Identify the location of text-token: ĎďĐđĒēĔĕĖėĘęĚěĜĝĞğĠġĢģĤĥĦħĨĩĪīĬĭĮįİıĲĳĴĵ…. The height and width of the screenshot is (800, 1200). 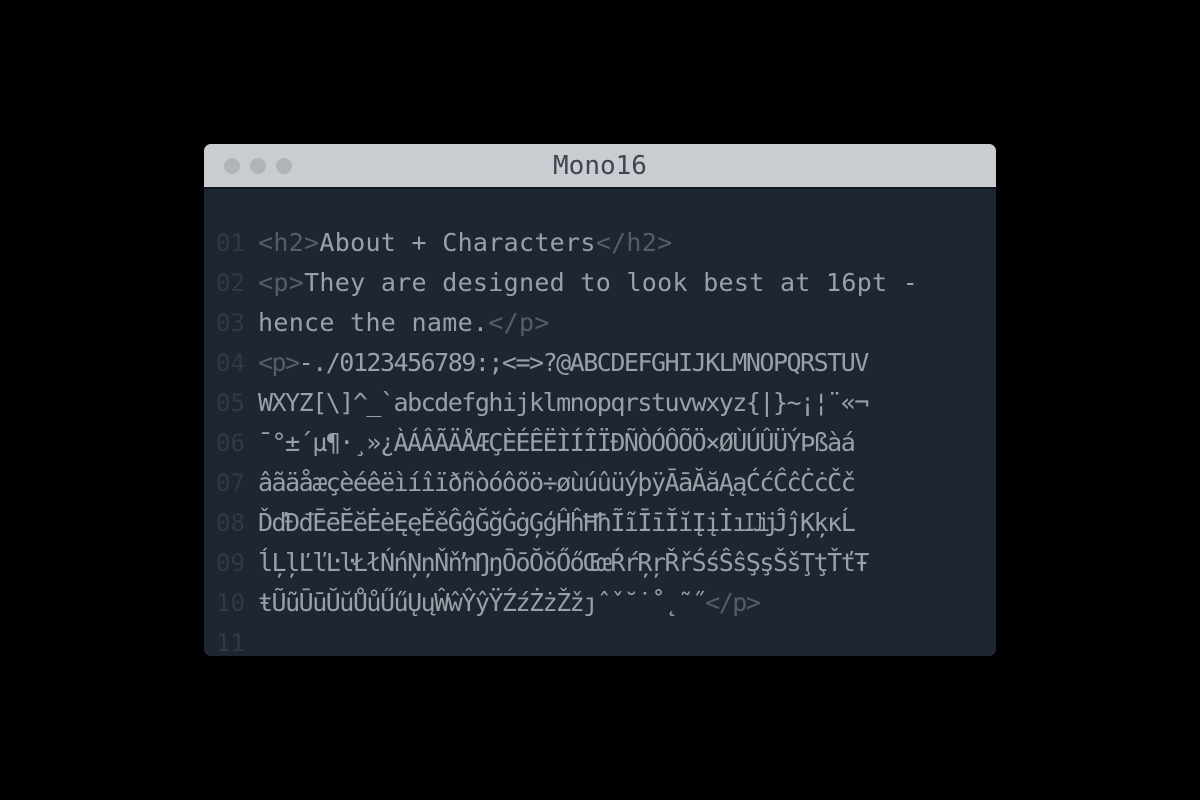
(557, 522).